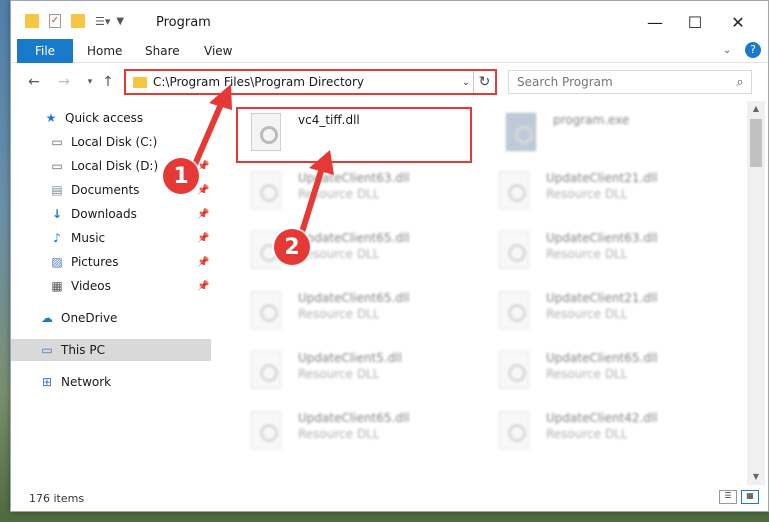 This screenshot has height=522, width=769. What do you see at coordinates (181, 176) in the screenshot?
I see `step-1-badge: 1` at bounding box center [181, 176].